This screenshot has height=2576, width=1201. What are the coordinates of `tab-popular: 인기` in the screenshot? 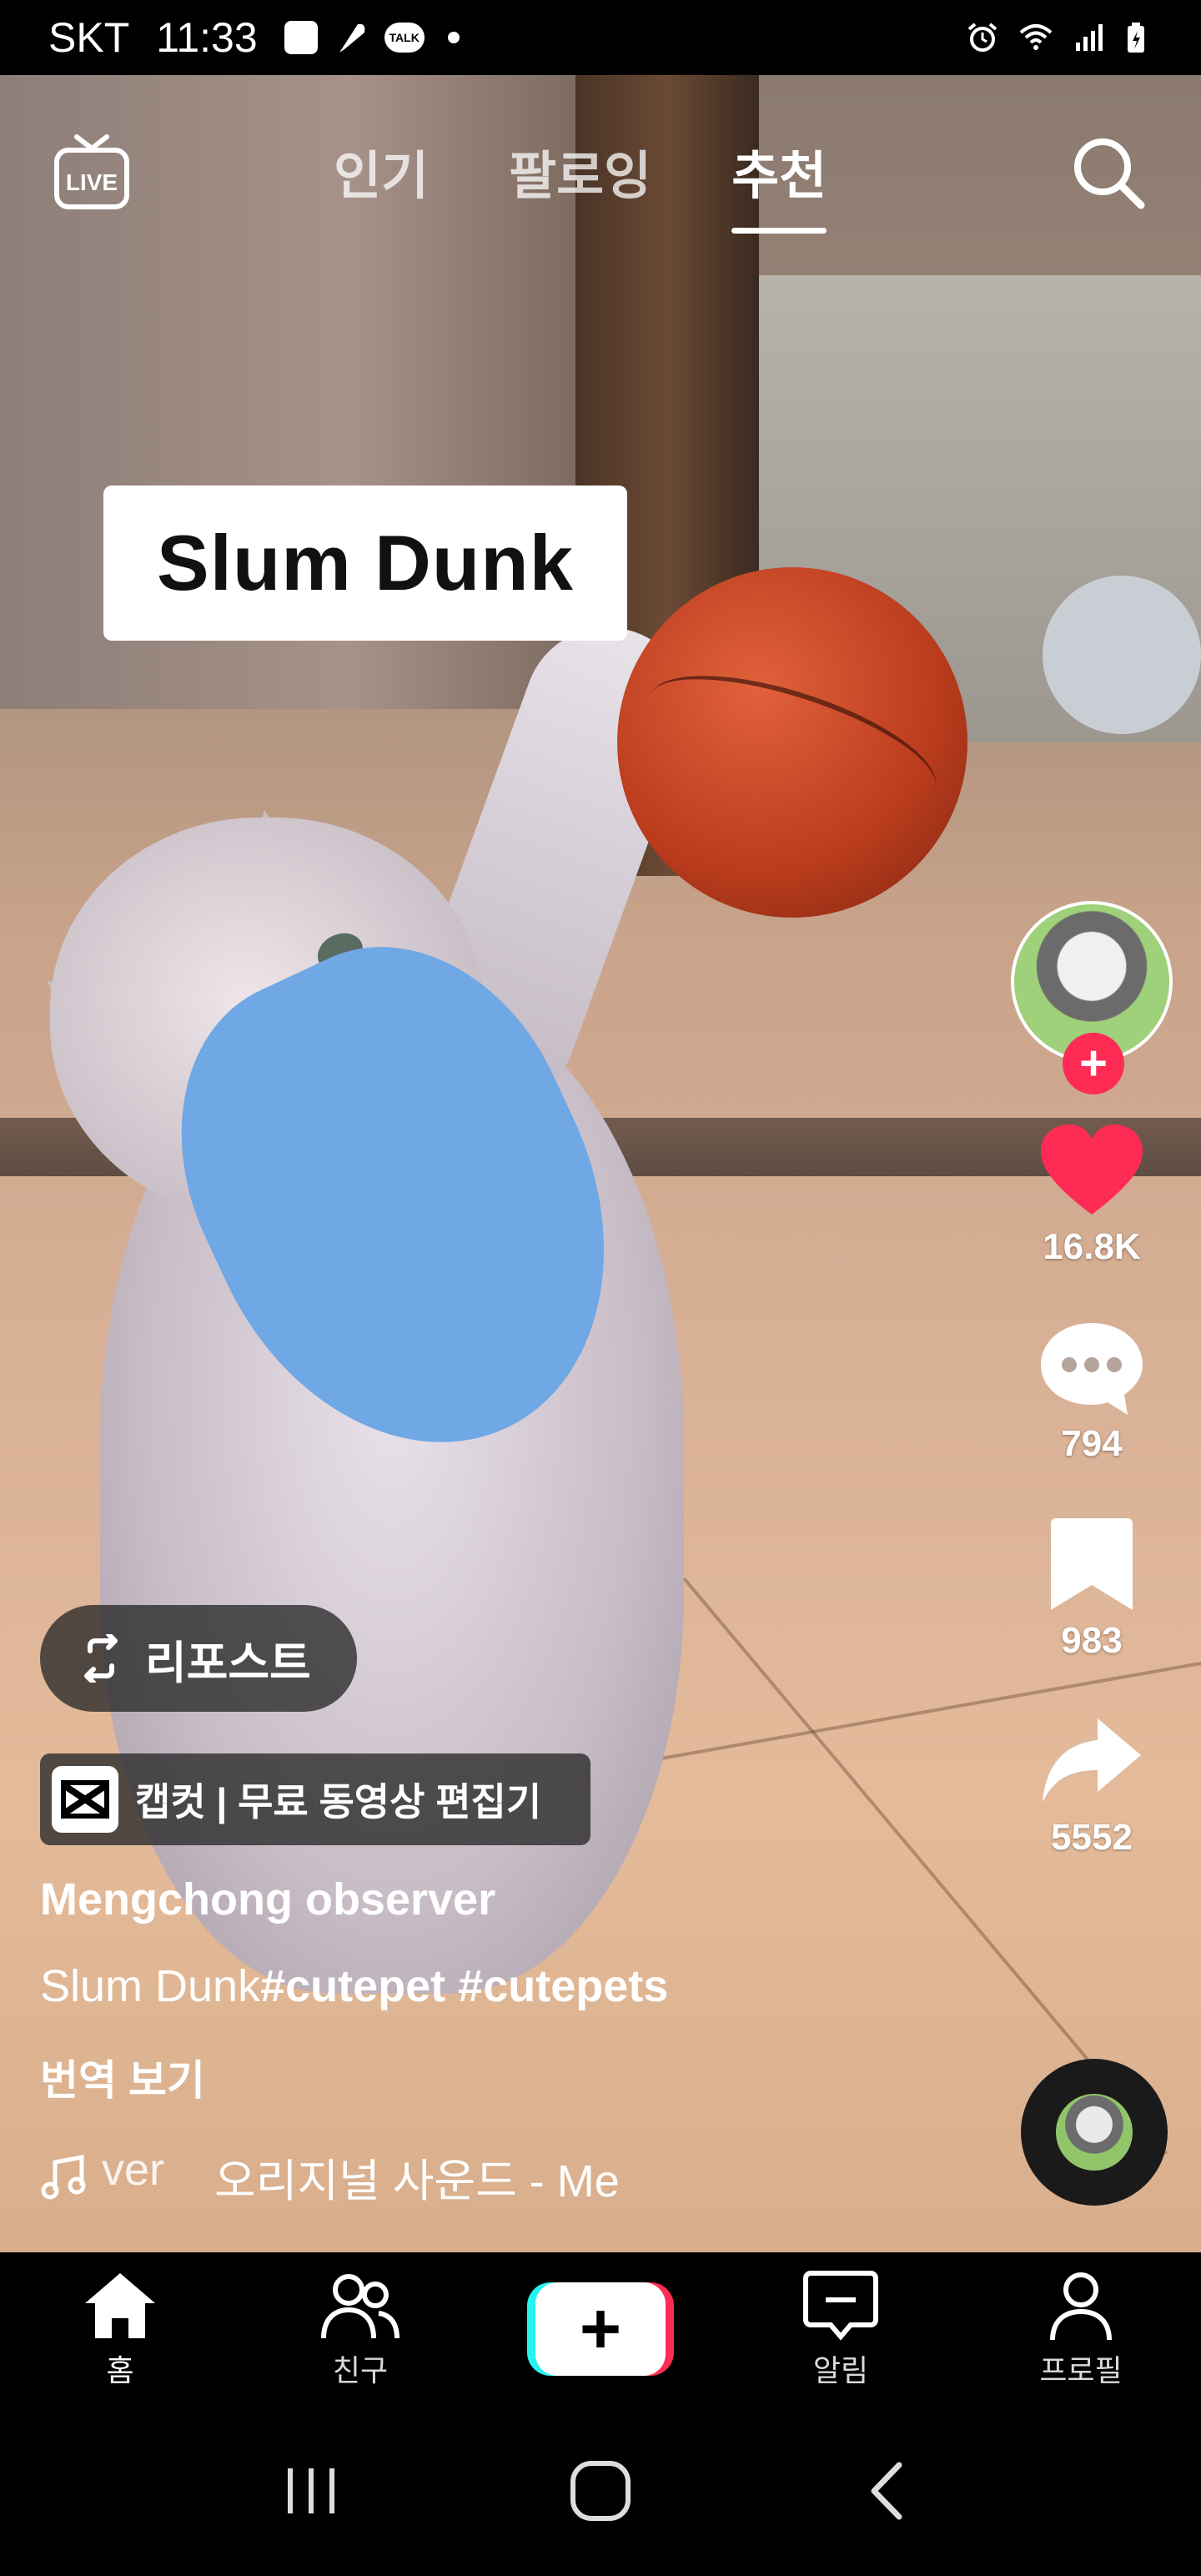 It's located at (382, 171).